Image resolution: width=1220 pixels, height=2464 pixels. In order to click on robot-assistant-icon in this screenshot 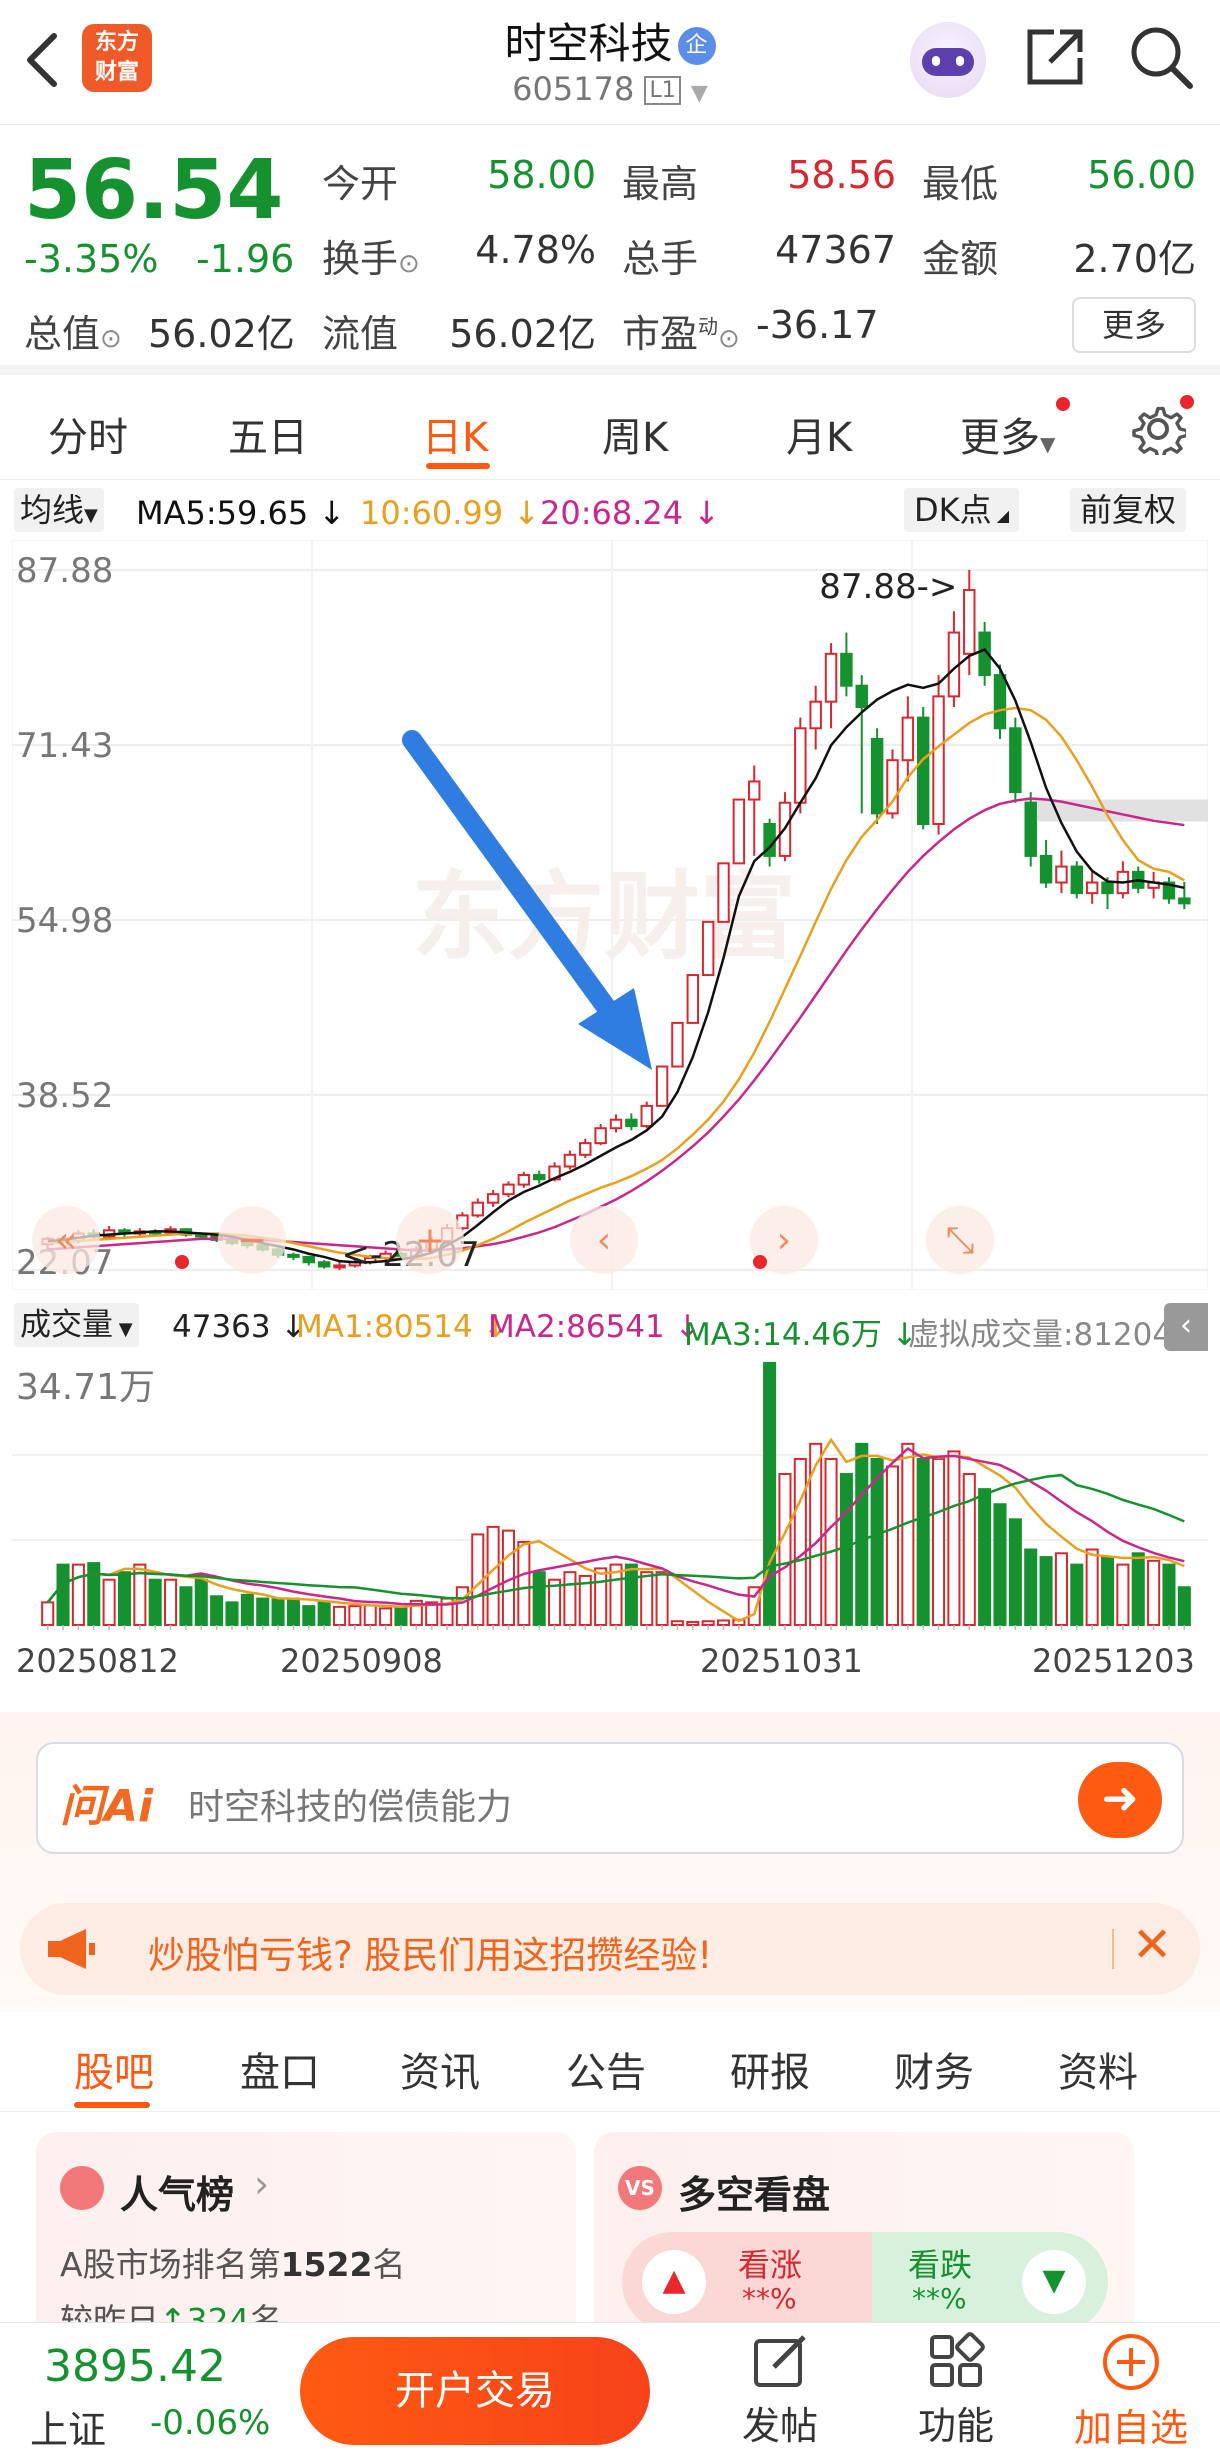, I will do `click(948, 60)`.